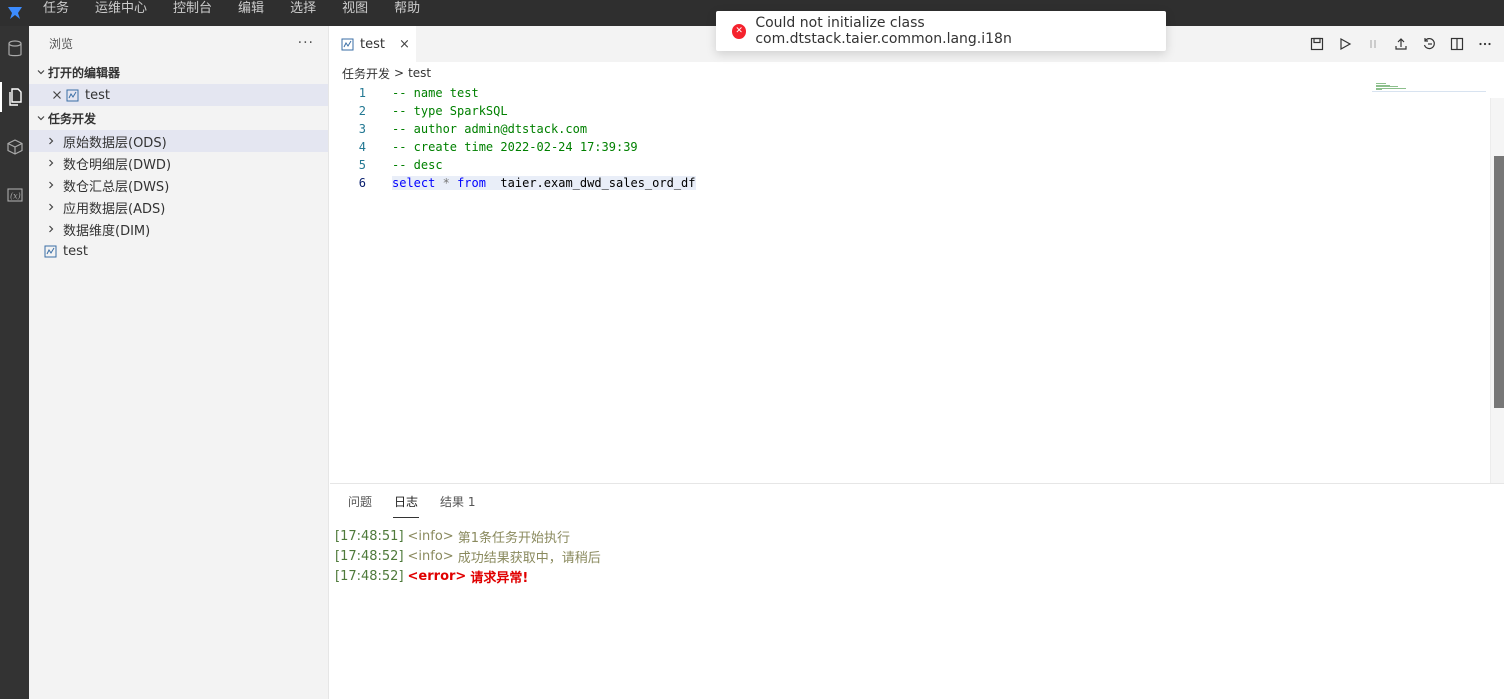  Describe the element at coordinates (1485, 44) in the screenshot. I see `more-icon` at that location.